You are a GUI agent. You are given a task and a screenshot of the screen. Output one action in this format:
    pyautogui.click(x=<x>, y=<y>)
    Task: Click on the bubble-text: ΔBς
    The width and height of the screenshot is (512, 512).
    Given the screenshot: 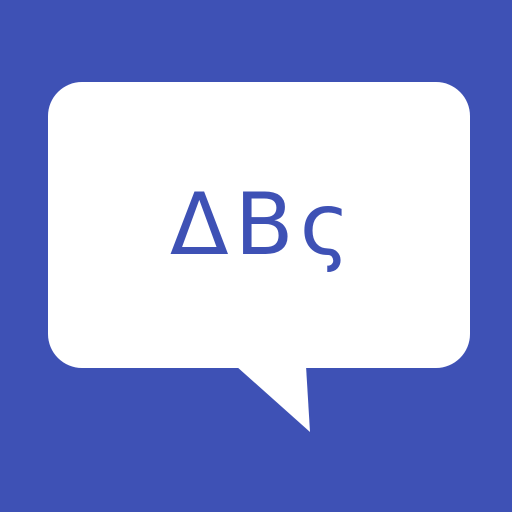 What is the action you would take?
    pyautogui.click(x=263, y=225)
    